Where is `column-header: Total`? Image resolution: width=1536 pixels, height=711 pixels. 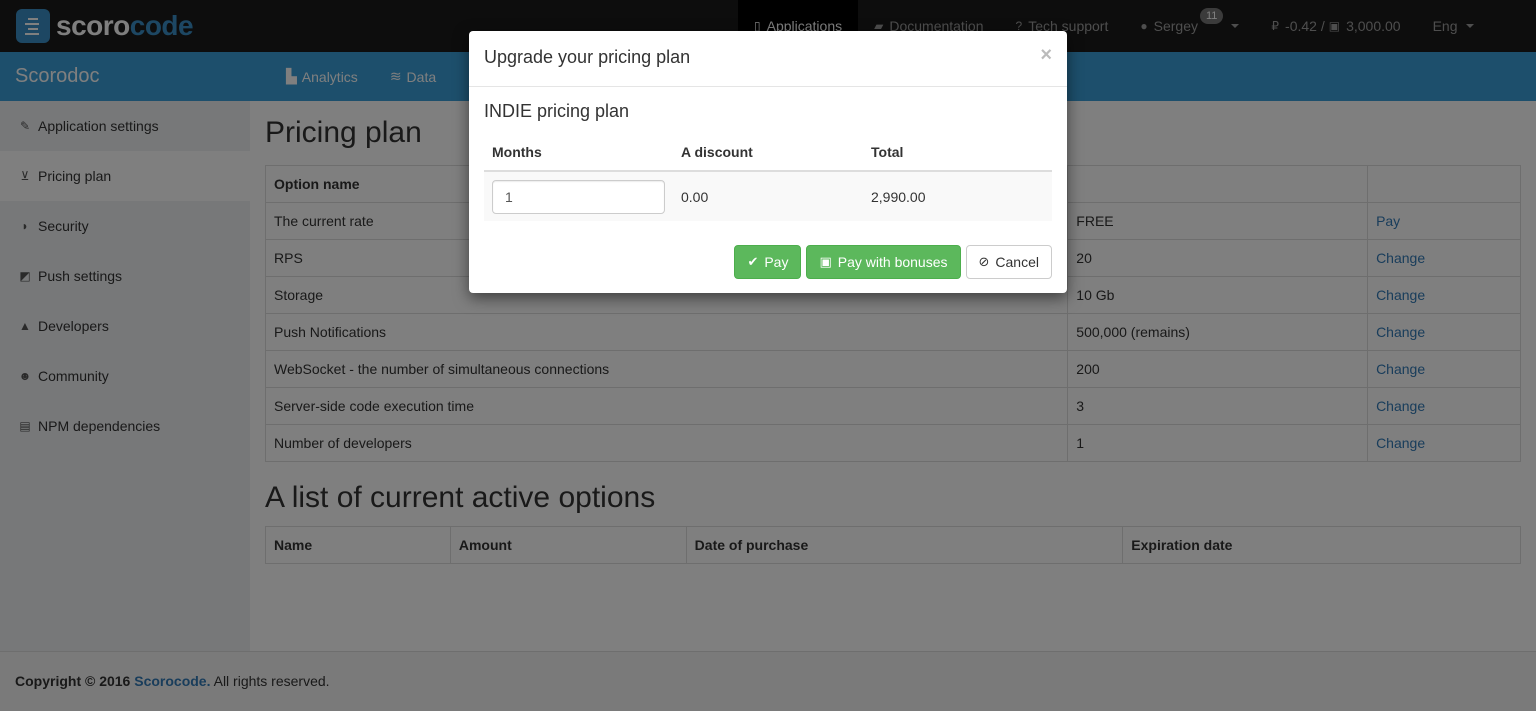
column-header: Total is located at coordinates (957, 152).